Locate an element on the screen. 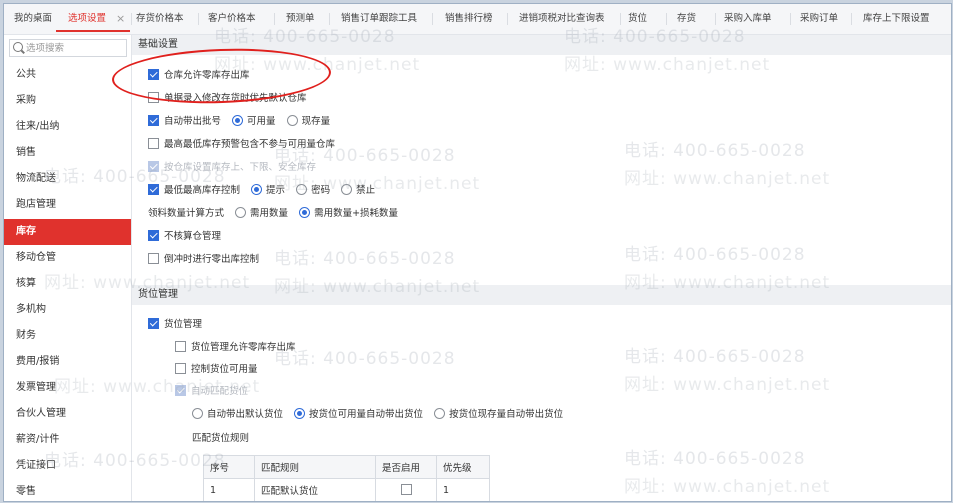 The width and height of the screenshot is (953, 503). col-header: 优先级 is located at coordinates (463, 467).